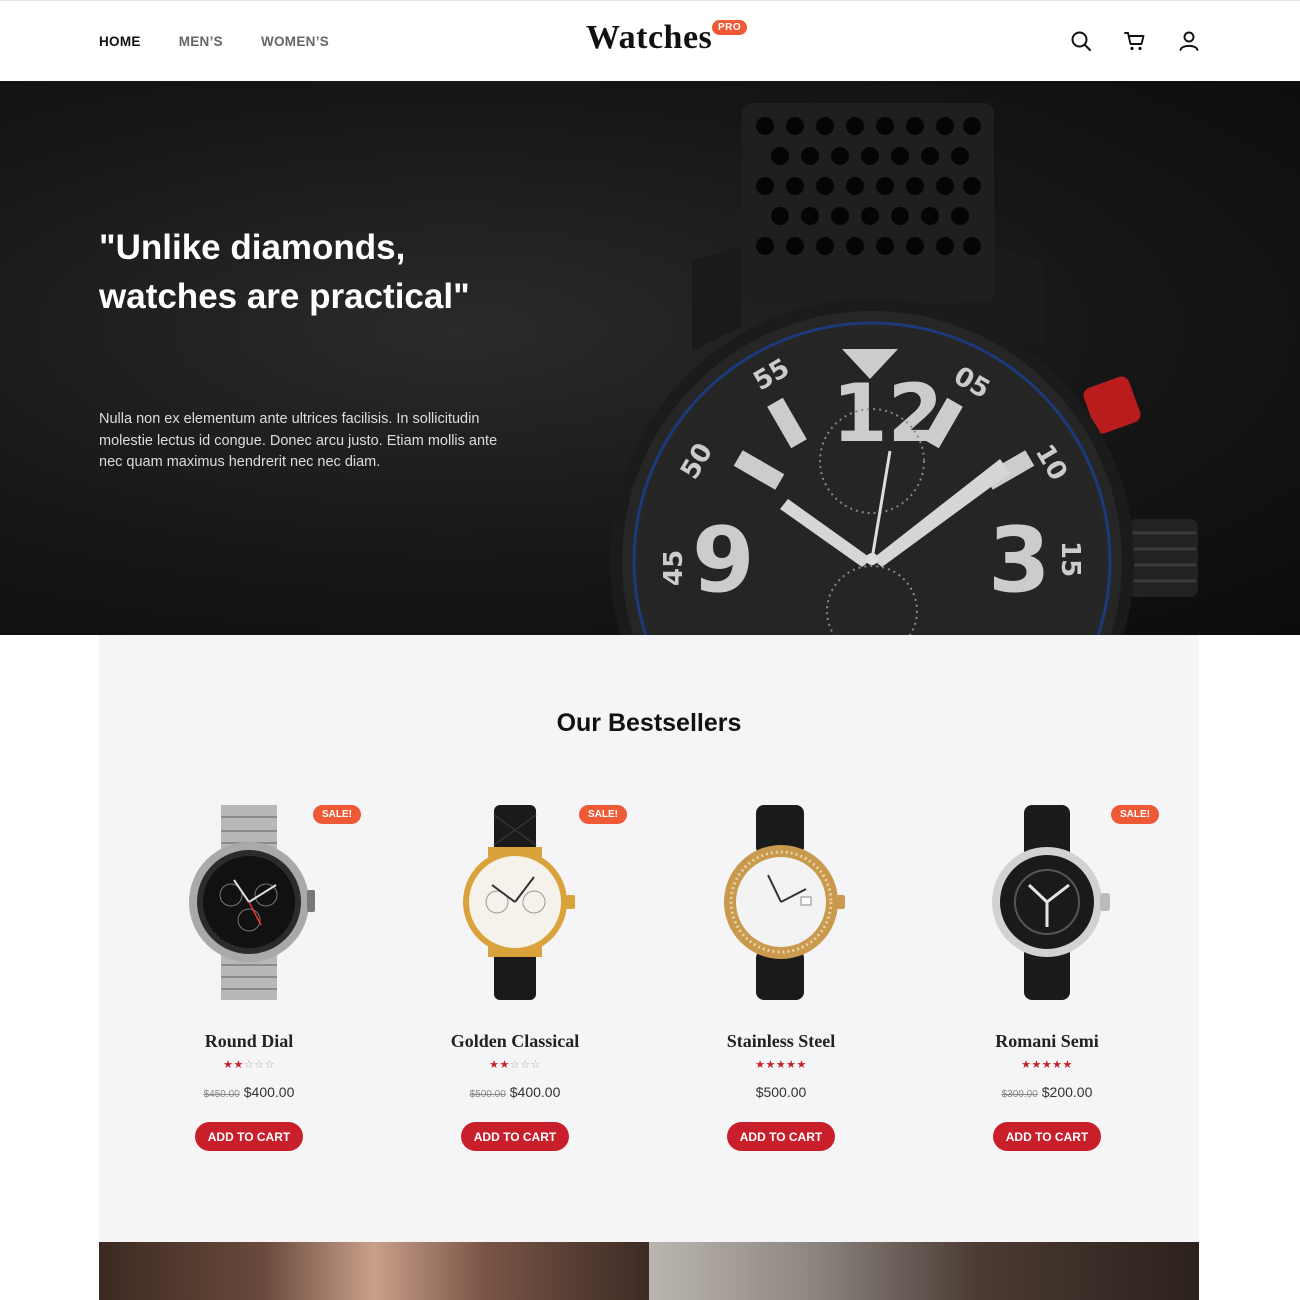 This screenshot has width=1300, height=1300. What do you see at coordinates (1189, 41) in the screenshot?
I see `user-icon` at bounding box center [1189, 41].